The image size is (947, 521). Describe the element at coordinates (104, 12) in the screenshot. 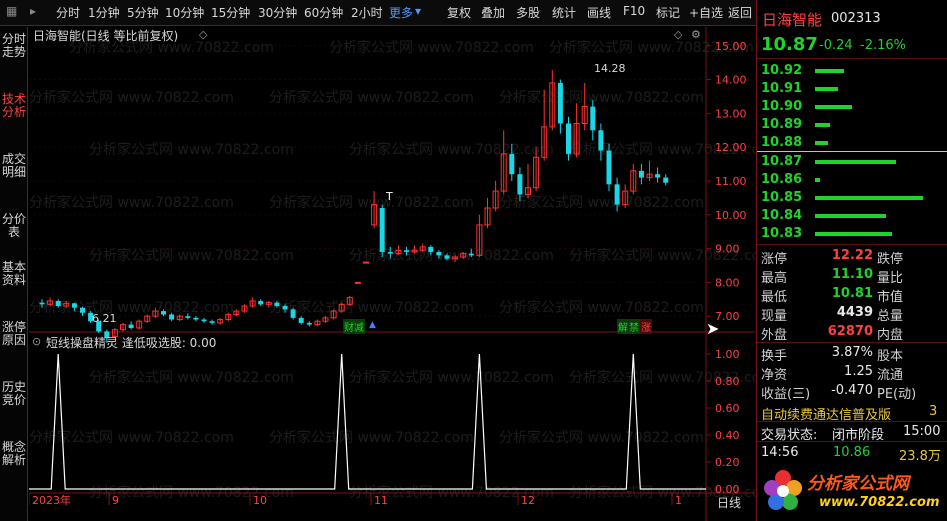

I see `period-2: 1分钟` at that location.